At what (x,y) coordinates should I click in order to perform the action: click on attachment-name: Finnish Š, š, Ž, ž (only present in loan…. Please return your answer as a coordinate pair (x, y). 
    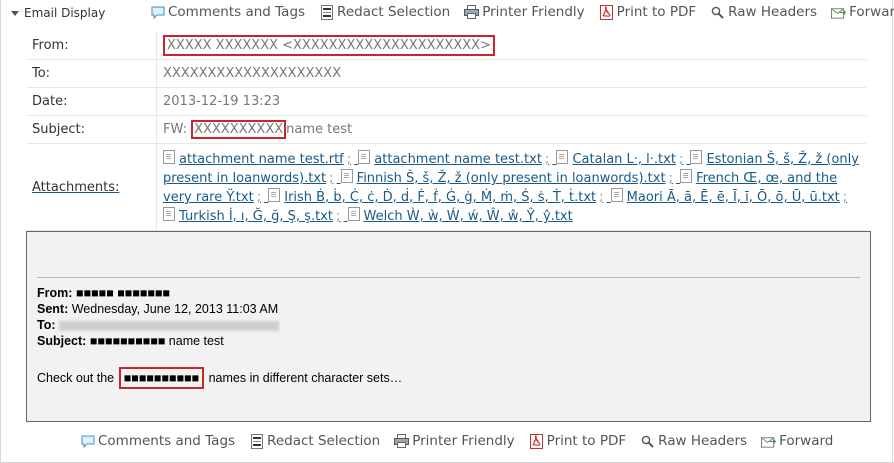
    Looking at the image, I should click on (511, 178).